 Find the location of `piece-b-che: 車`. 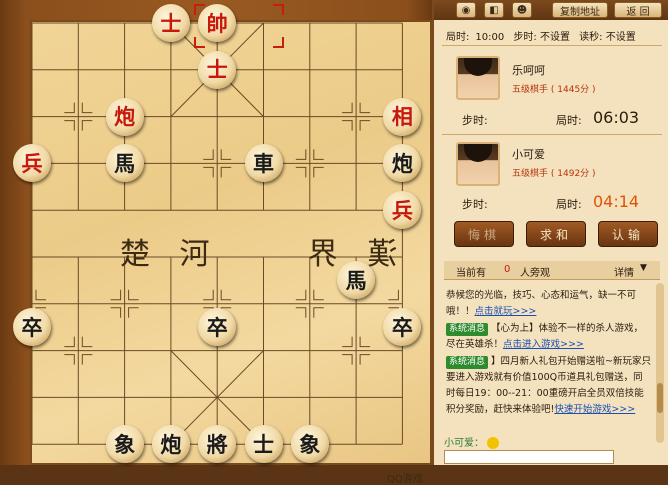

piece-b-che: 車 is located at coordinates (263, 163).